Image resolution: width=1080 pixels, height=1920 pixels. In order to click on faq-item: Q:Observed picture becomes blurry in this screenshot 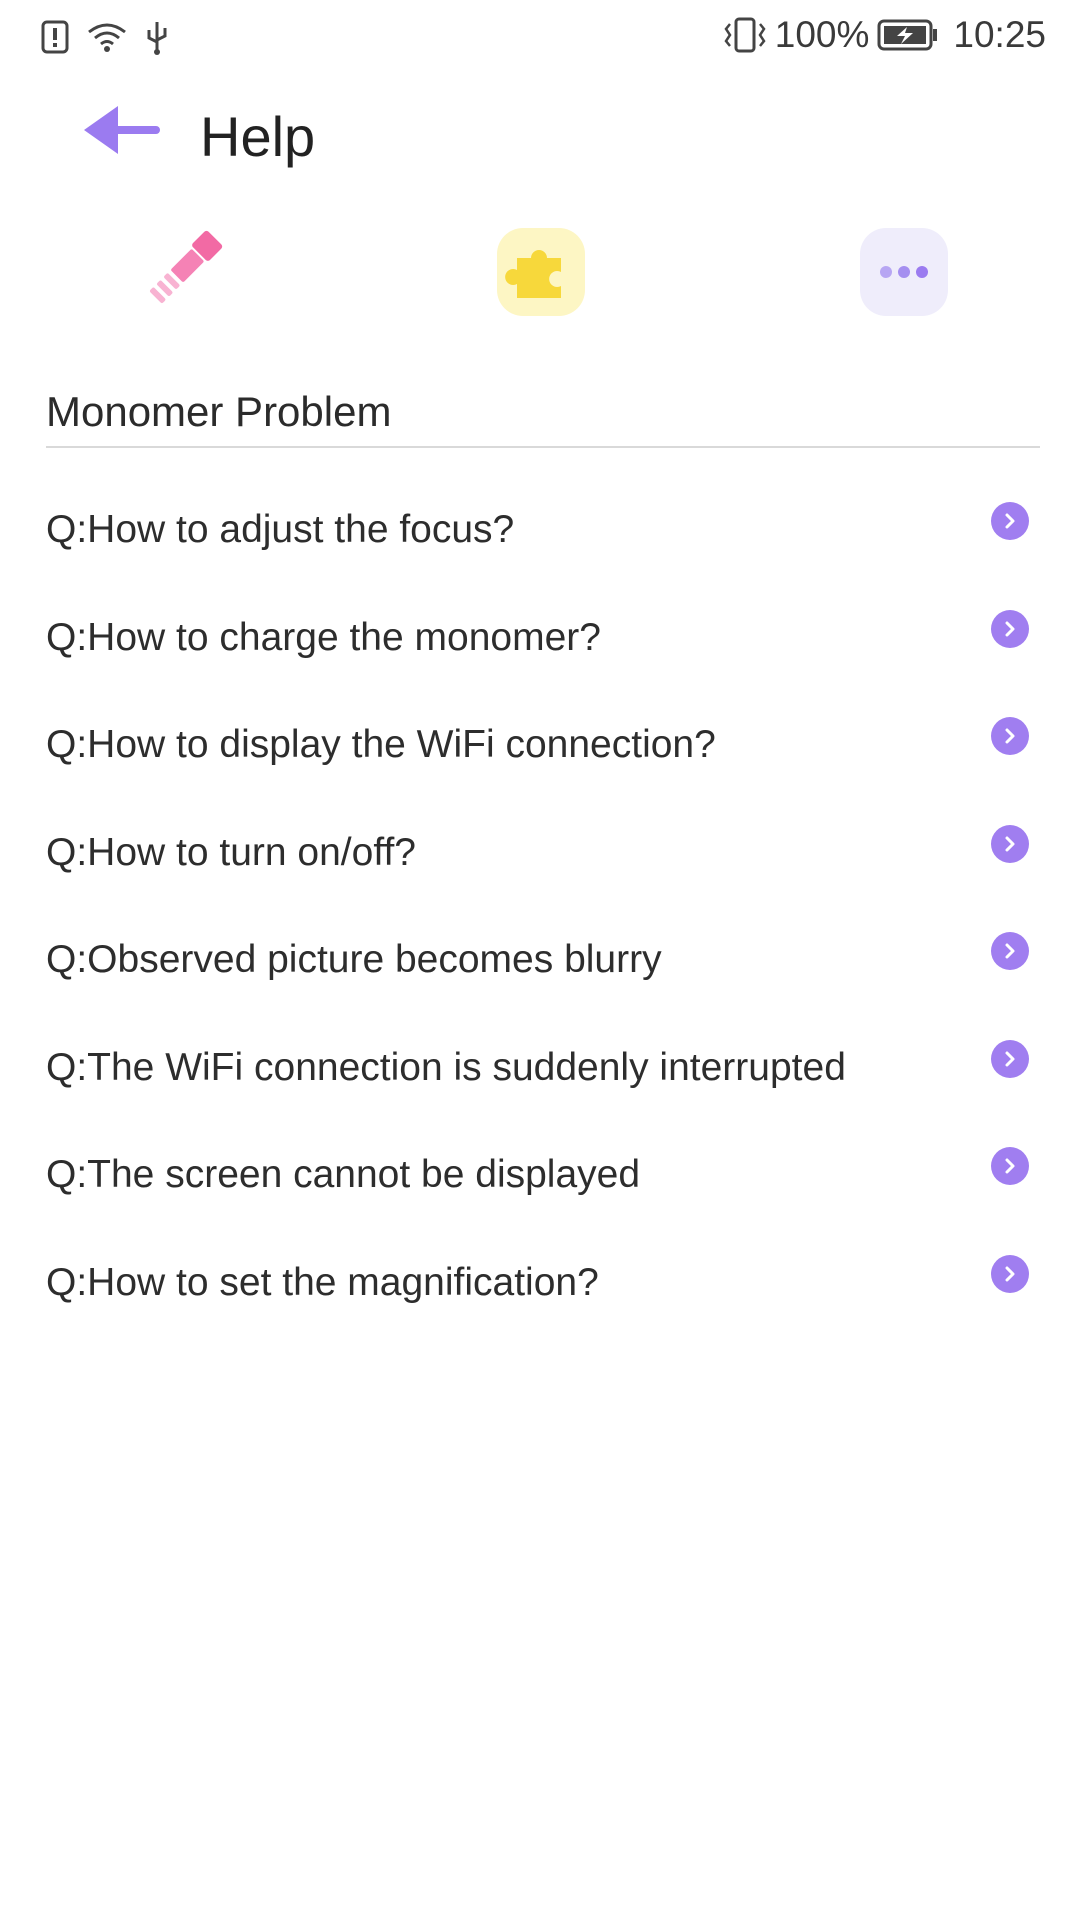, I will do `click(540, 960)`.